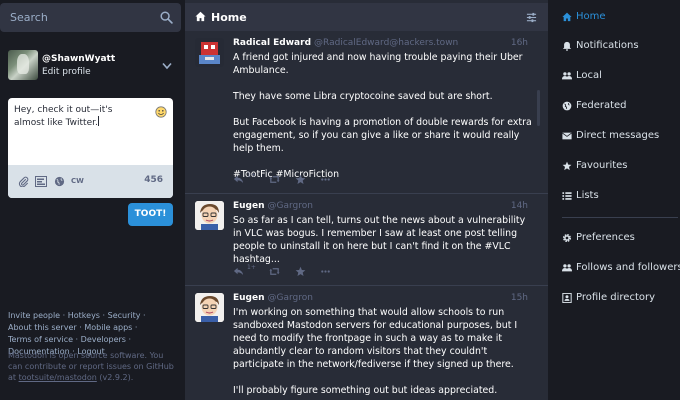 This screenshot has width=680, height=400. Describe the element at coordinates (161, 112) in the screenshot. I see `emoji-icon` at that location.